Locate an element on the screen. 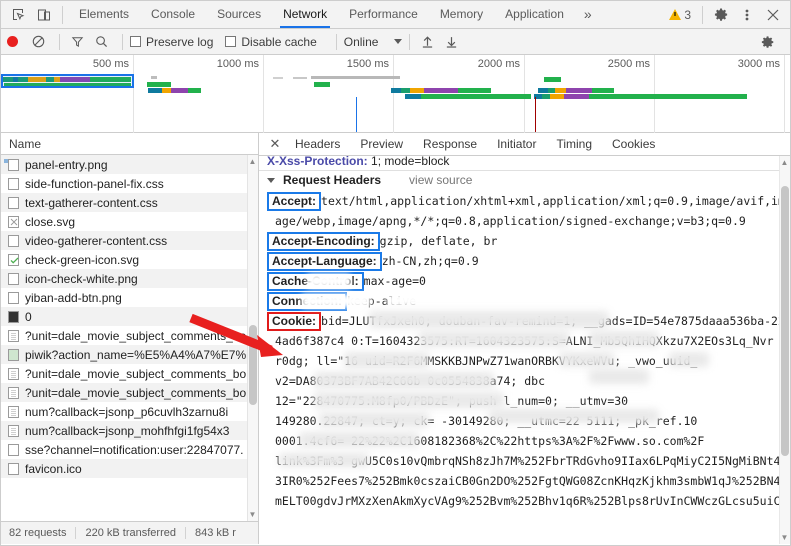 Image resolution: width=791 pixels, height=546 pixels. tab-headers: Headers is located at coordinates (317, 144).